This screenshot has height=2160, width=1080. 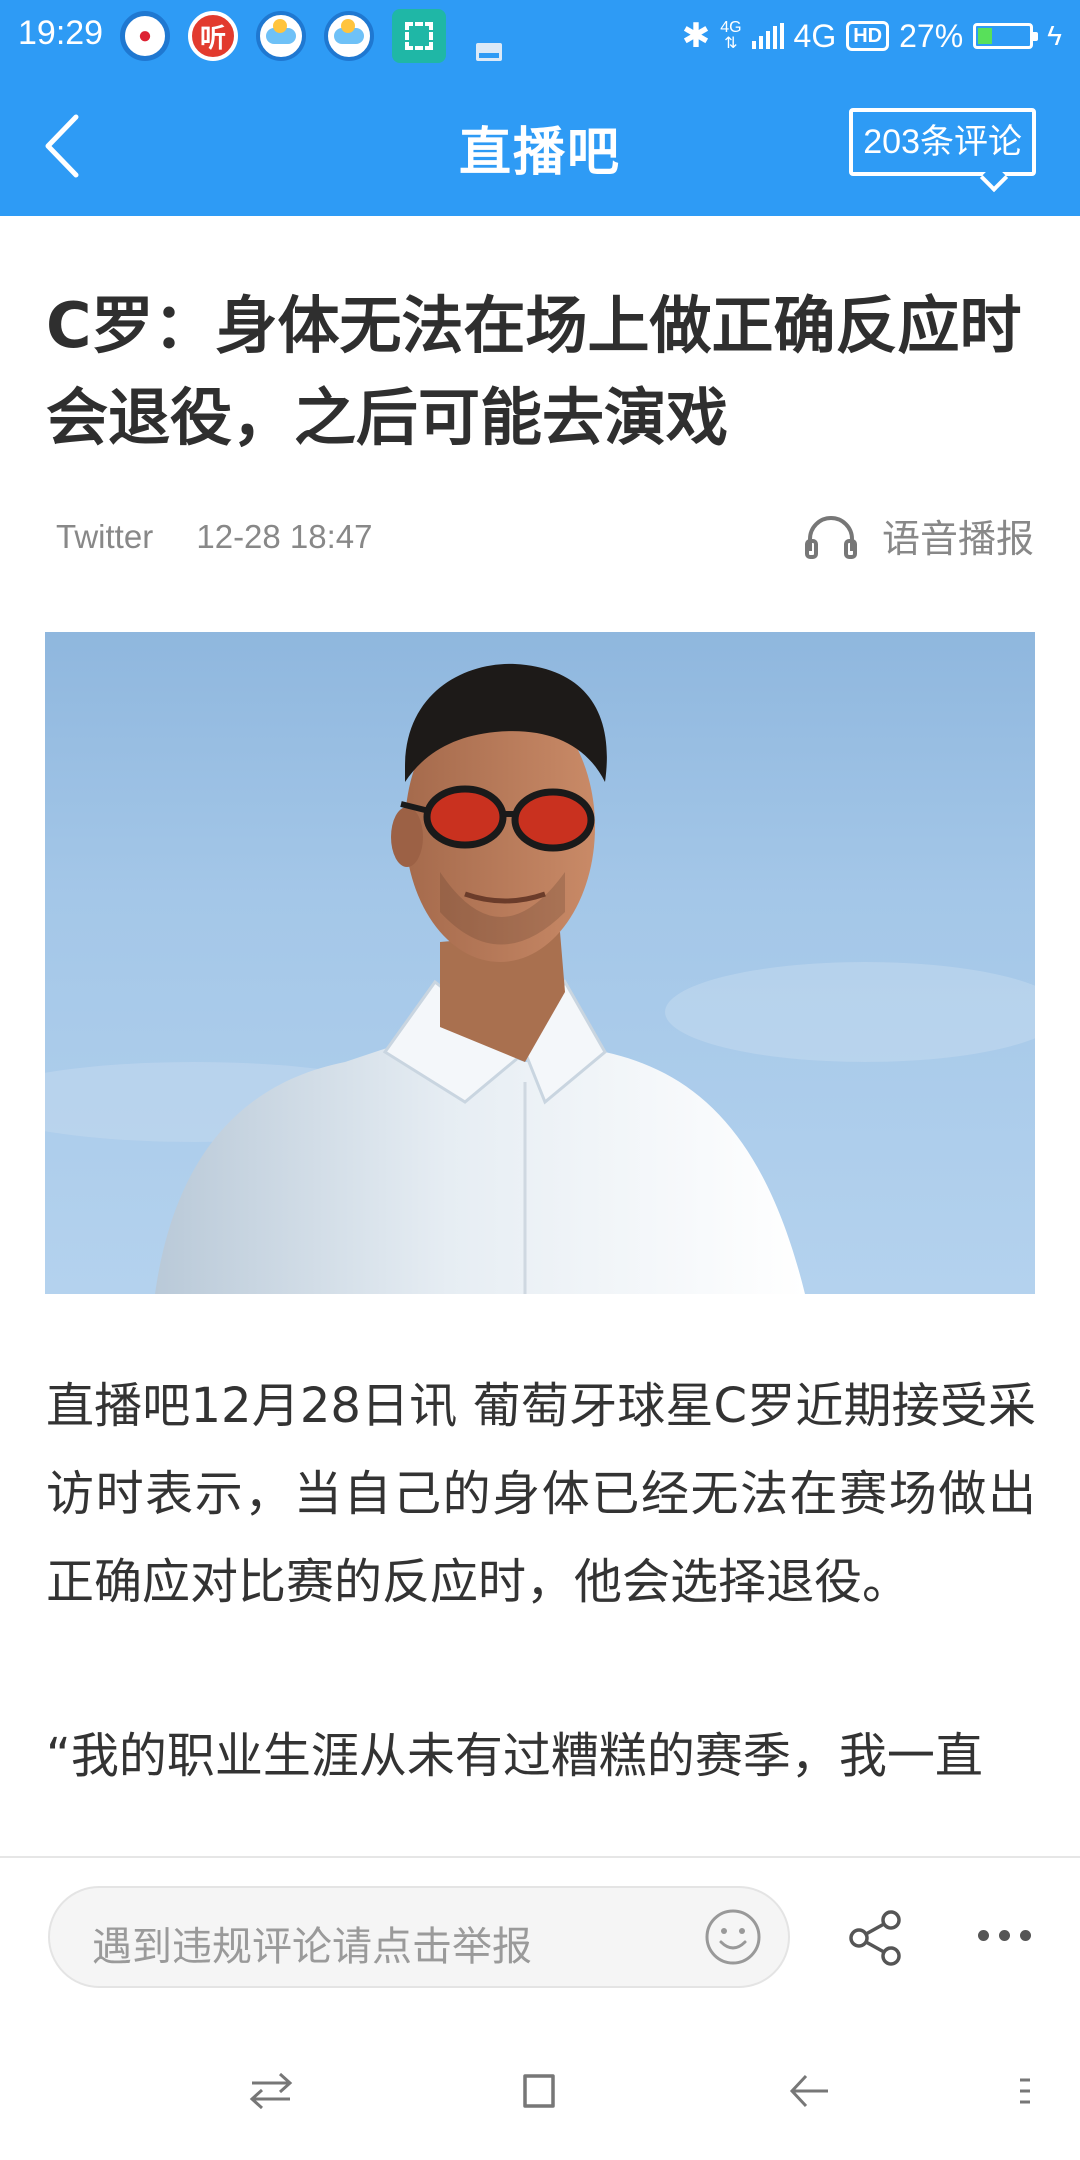 I want to click on scan-app-icon, so click(x=419, y=36).